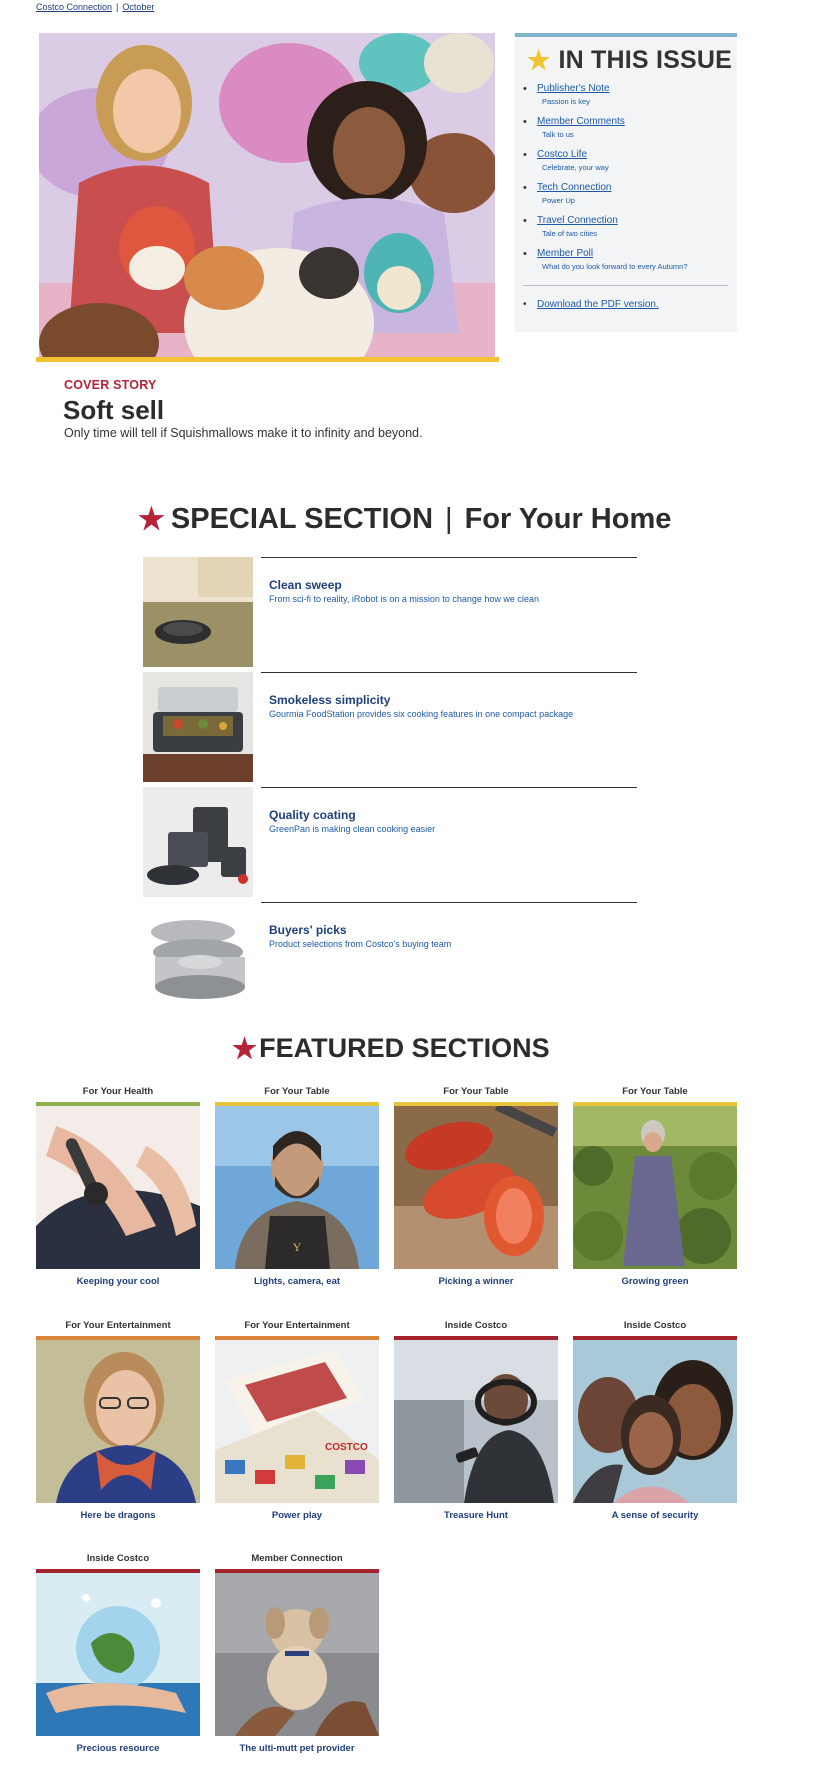 This screenshot has width=814, height=1766. What do you see at coordinates (629, 60) in the screenshot?
I see `in-this-issue-heading: ★ IN THIS ISSUE` at bounding box center [629, 60].